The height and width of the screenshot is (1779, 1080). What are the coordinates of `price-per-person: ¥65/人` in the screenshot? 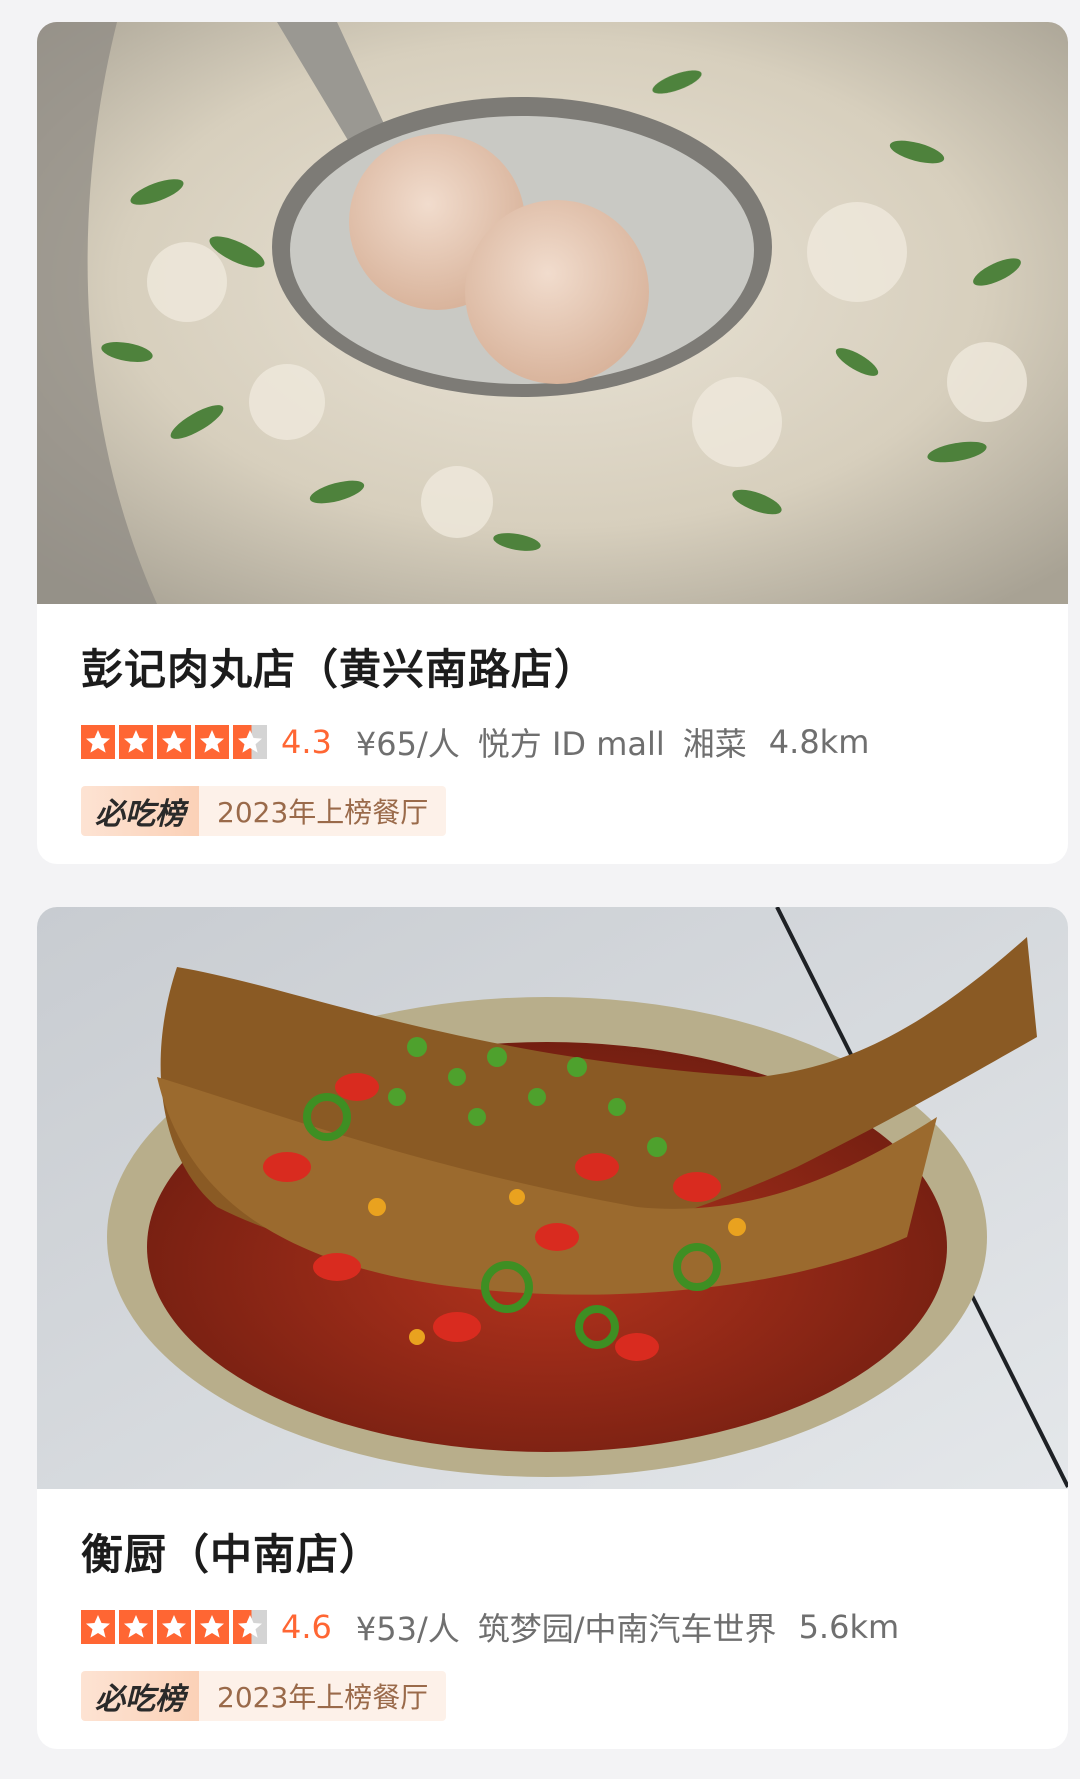 It's located at (407, 744).